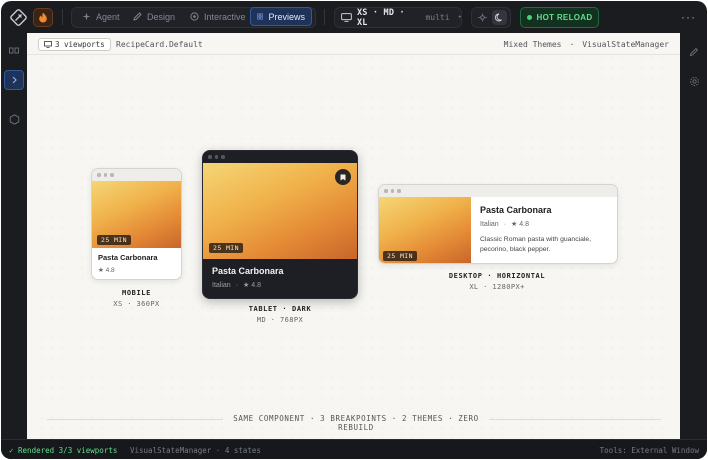 The height and width of the screenshot is (460, 708). Describe the element at coordinates (625, 44) in the screenshot. I see `state-manager-label: VisualStateManager` at that location.